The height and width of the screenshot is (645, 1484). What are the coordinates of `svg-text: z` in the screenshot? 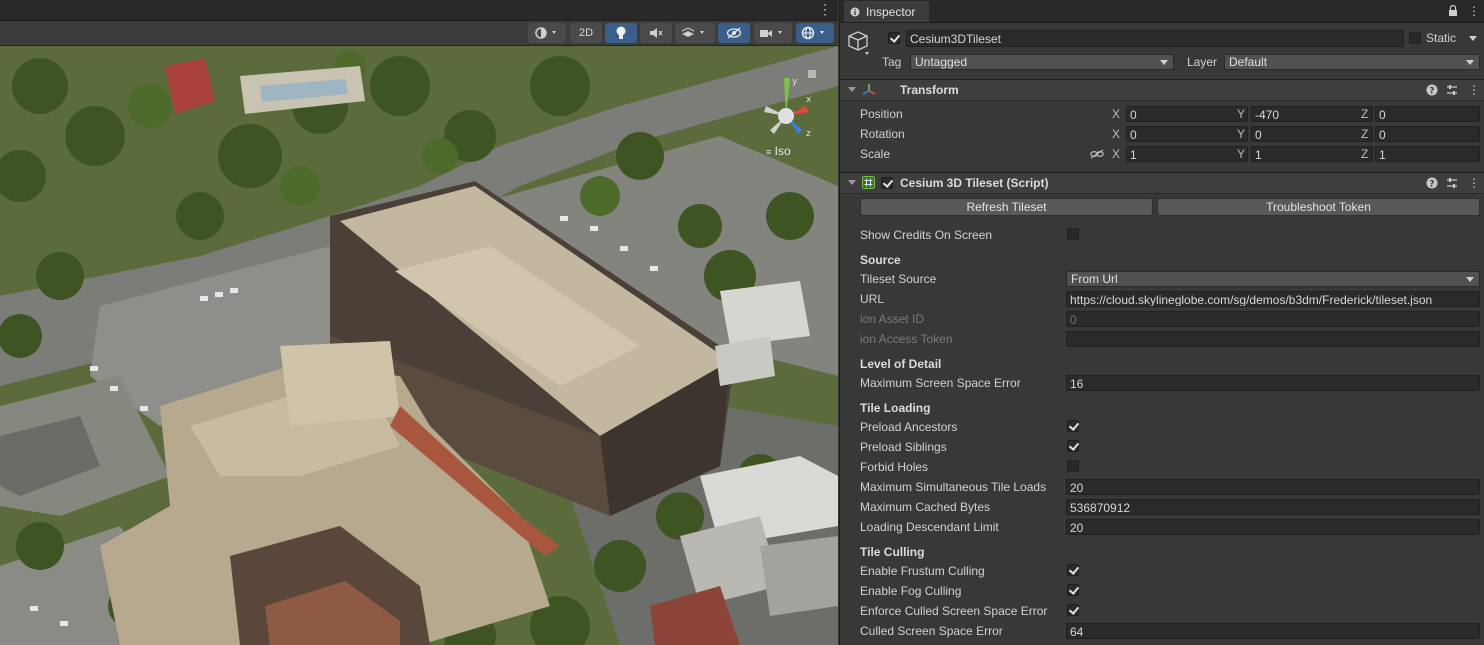 It's located at (808, 134).